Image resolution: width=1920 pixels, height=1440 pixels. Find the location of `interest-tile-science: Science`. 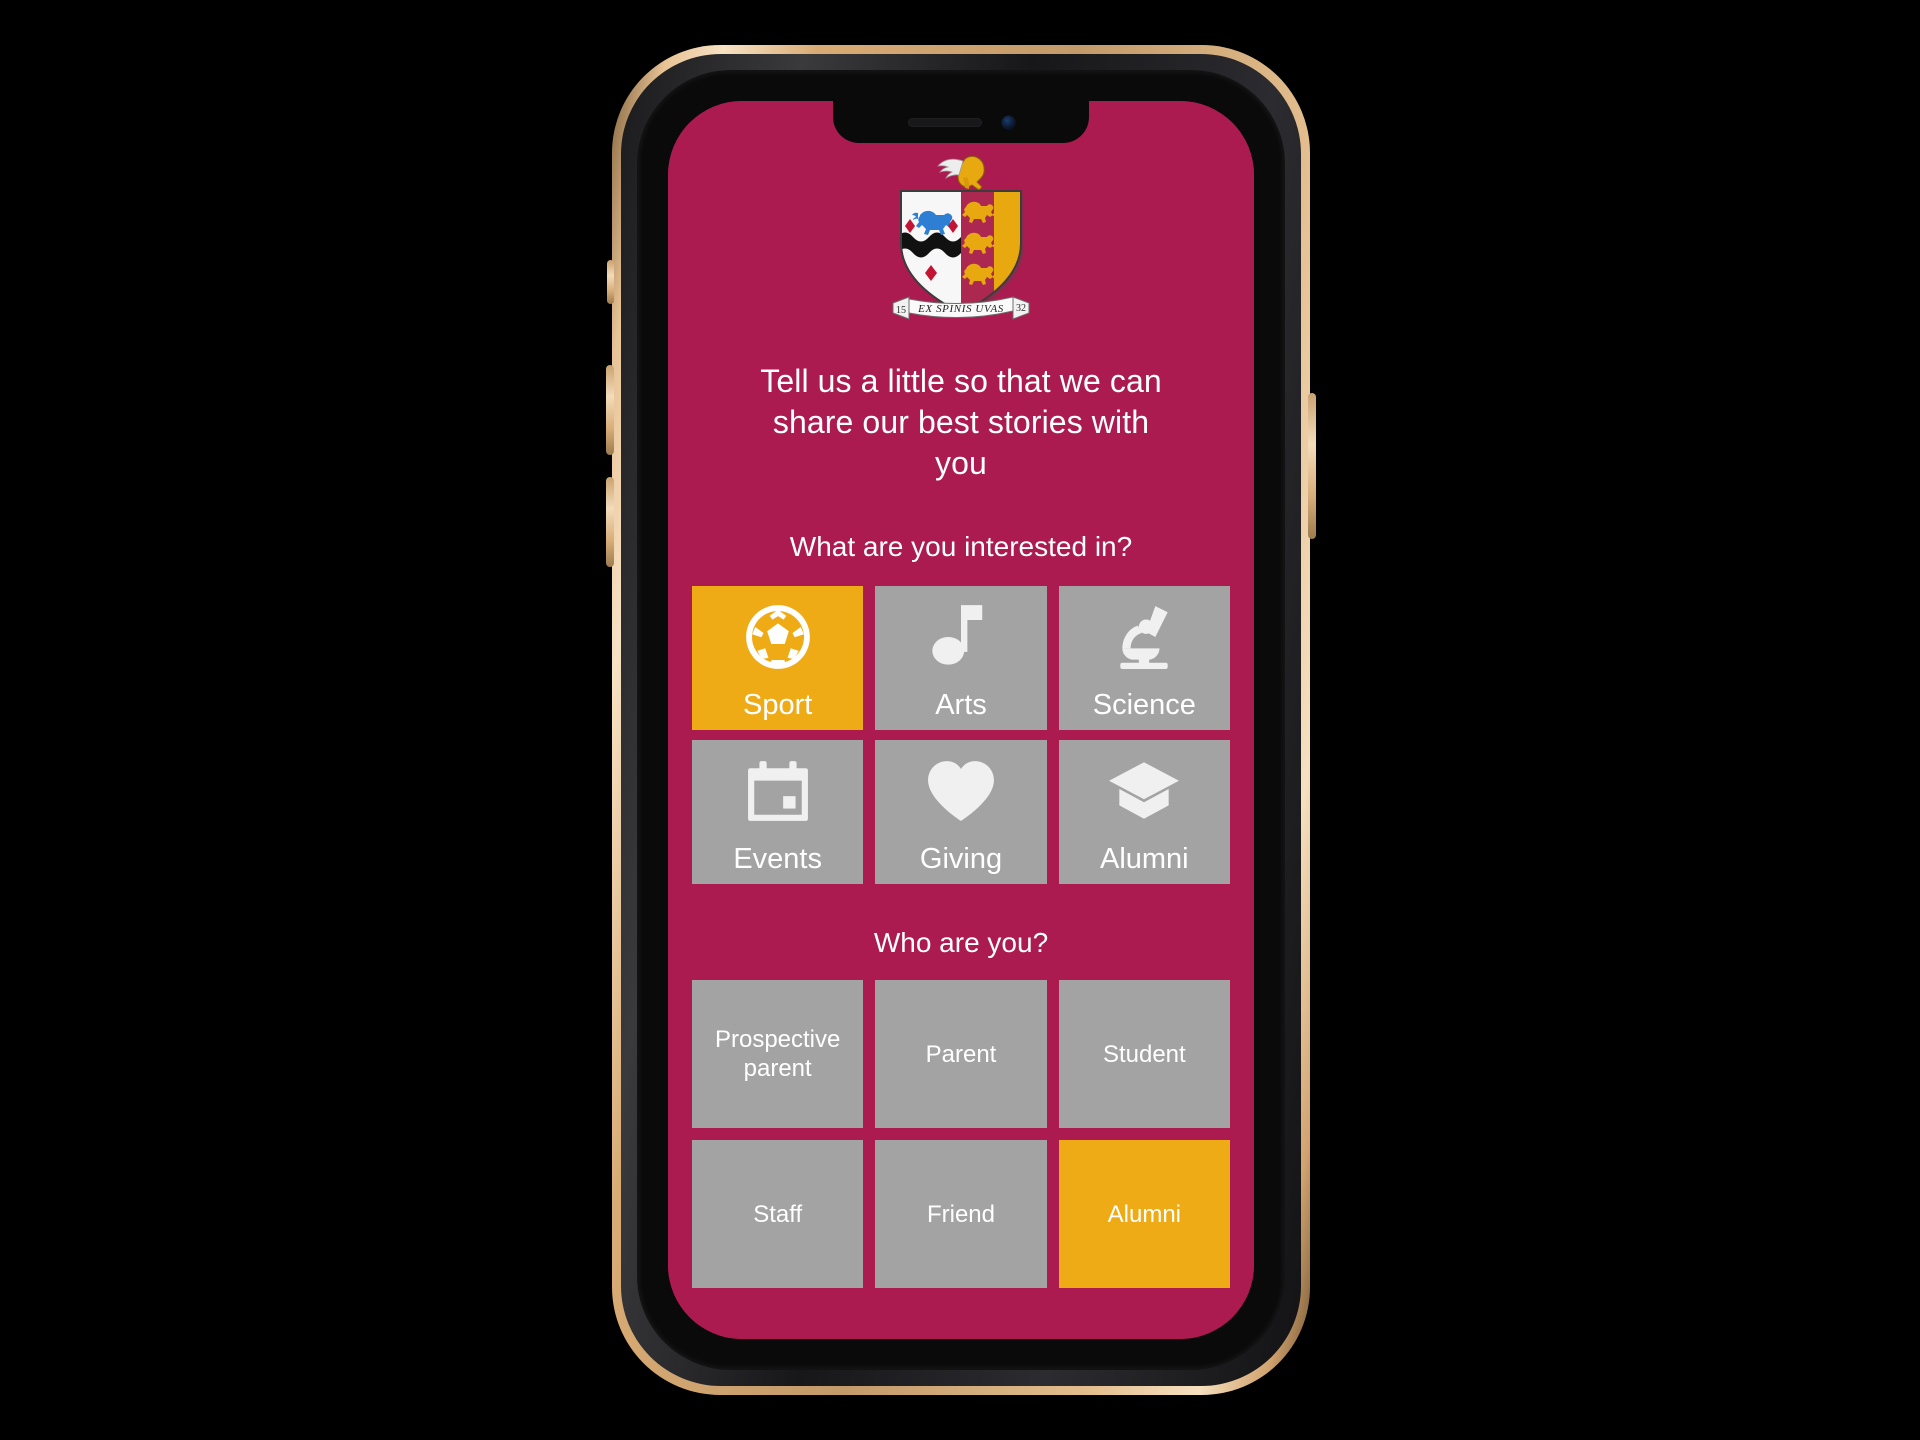

interest-tile-science: Science is located at coordinates (1144, 658).